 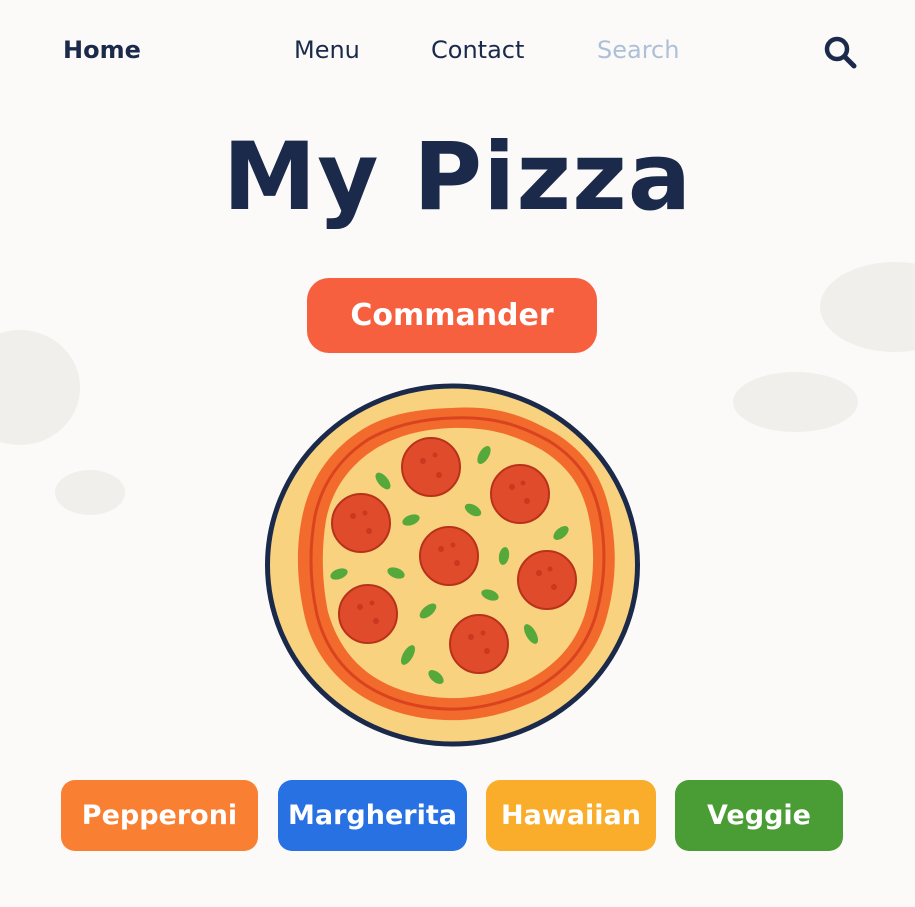 I want to click on nav-contact-link: Contact, so click(x=477, y=50).